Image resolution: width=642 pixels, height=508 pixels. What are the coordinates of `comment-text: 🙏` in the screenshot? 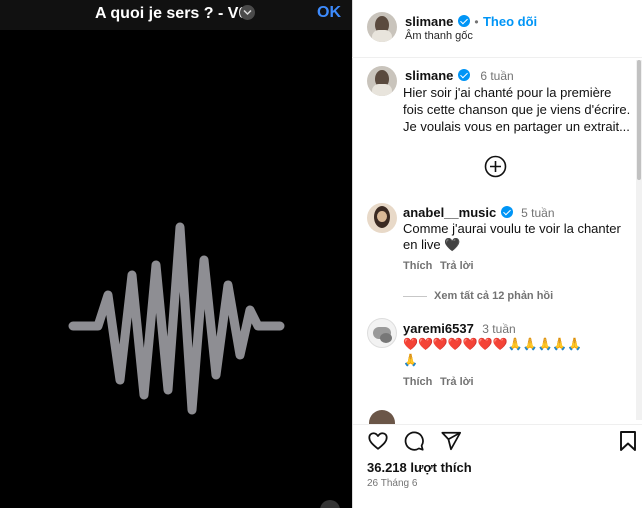 It's located at (410, 360).